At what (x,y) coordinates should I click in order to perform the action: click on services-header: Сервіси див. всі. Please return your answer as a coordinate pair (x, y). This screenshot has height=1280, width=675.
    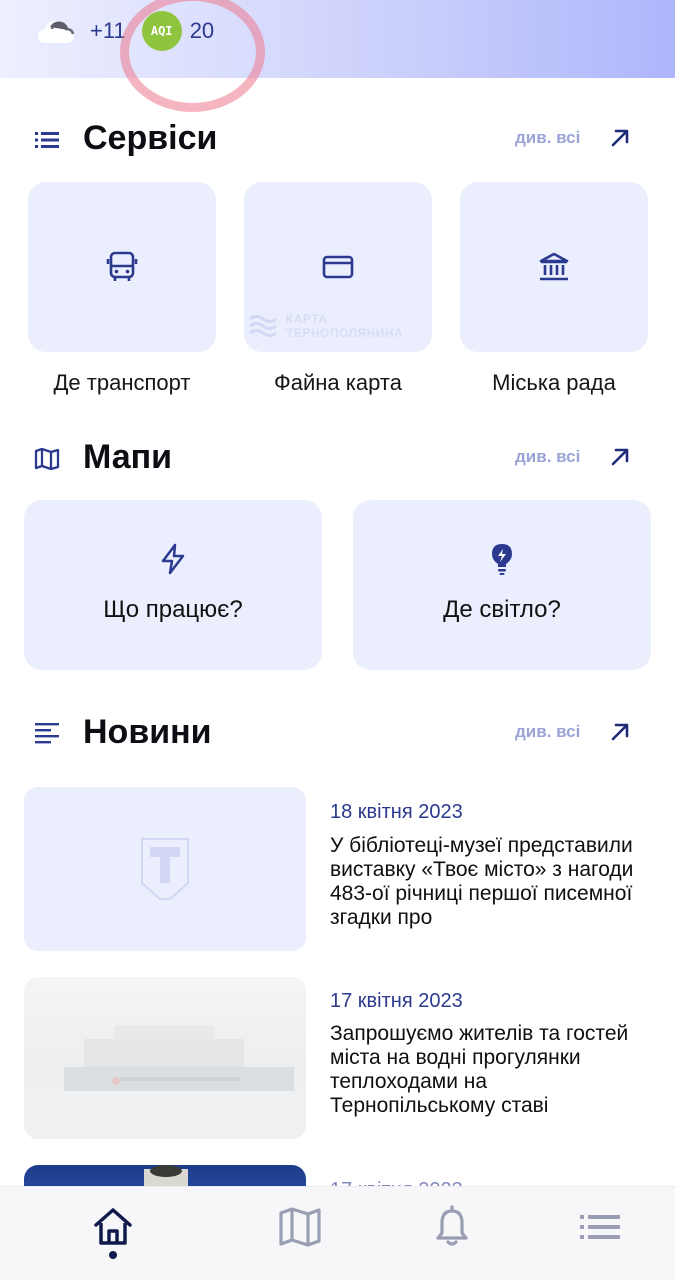
    Looking at the image, I should click on (337, 139).